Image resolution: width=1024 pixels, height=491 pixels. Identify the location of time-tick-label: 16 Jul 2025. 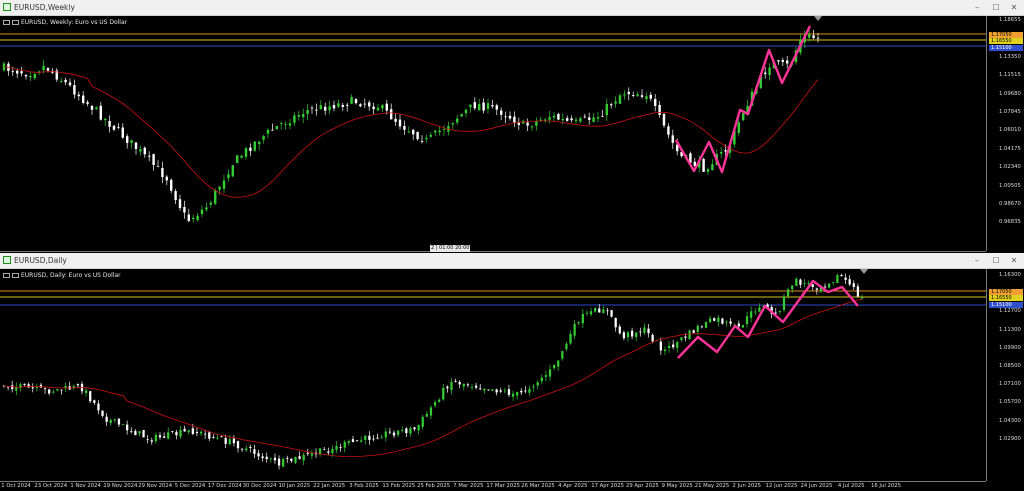
(886, 486).